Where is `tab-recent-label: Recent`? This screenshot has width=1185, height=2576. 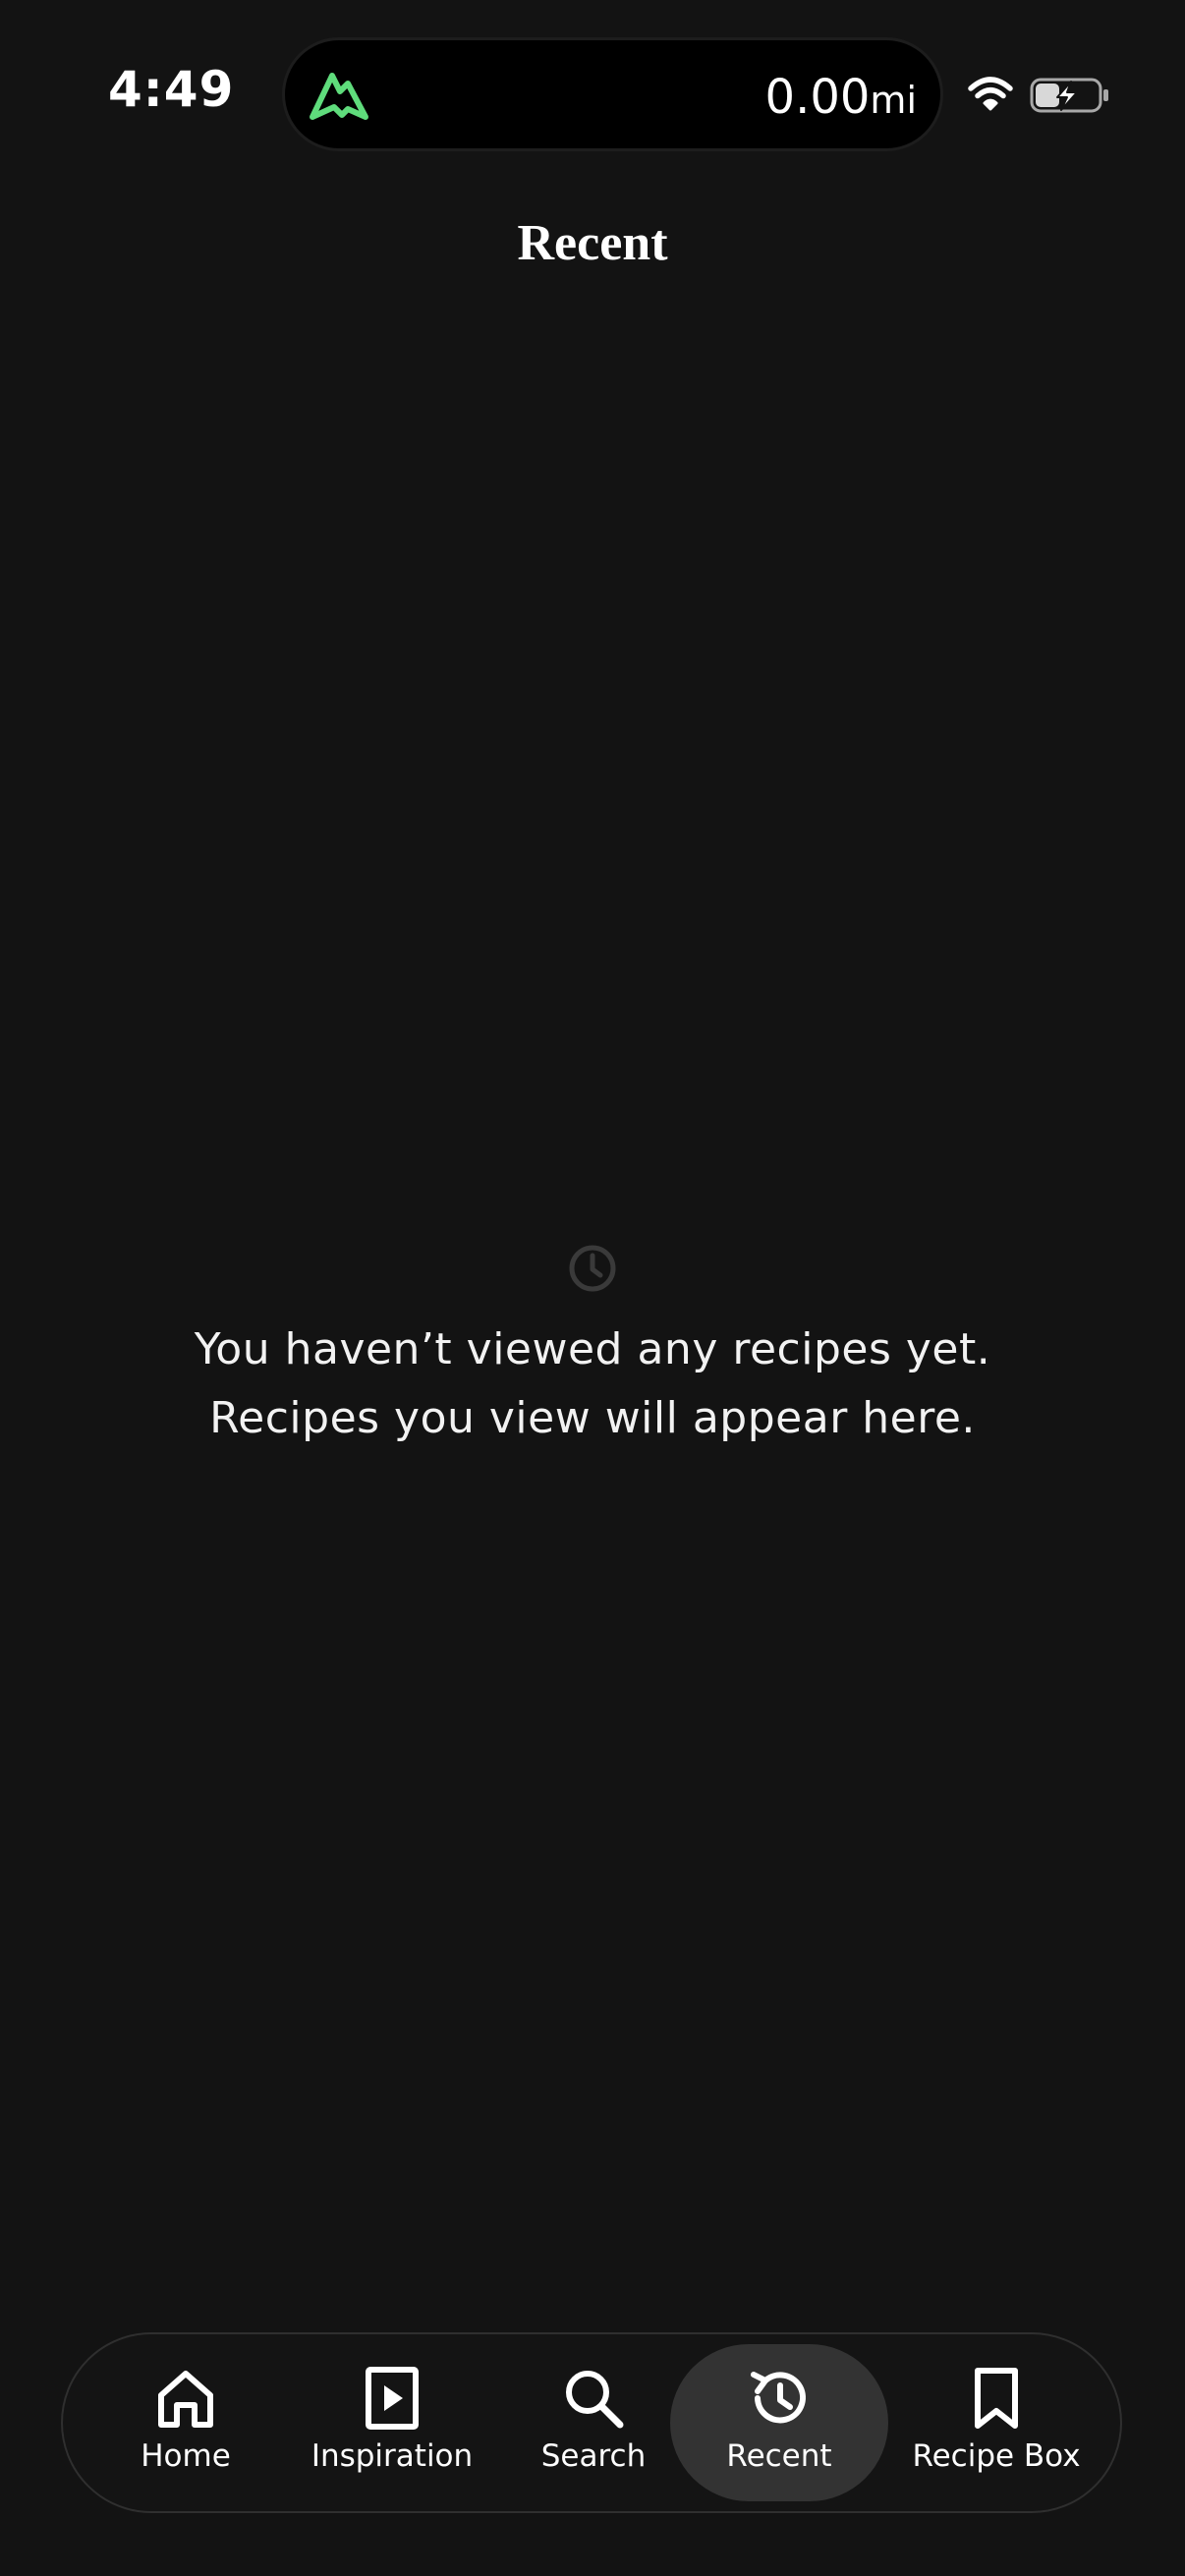 tab-recent-label: Recent is located at coordinates (779, 2456).